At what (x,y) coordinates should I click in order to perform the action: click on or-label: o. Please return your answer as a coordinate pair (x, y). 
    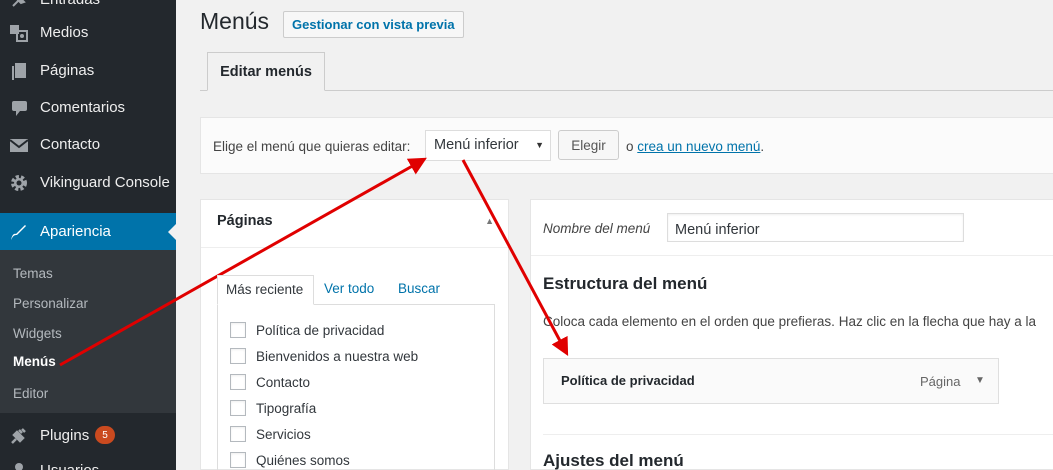
    Looking at the image, I should click on (630, 146).